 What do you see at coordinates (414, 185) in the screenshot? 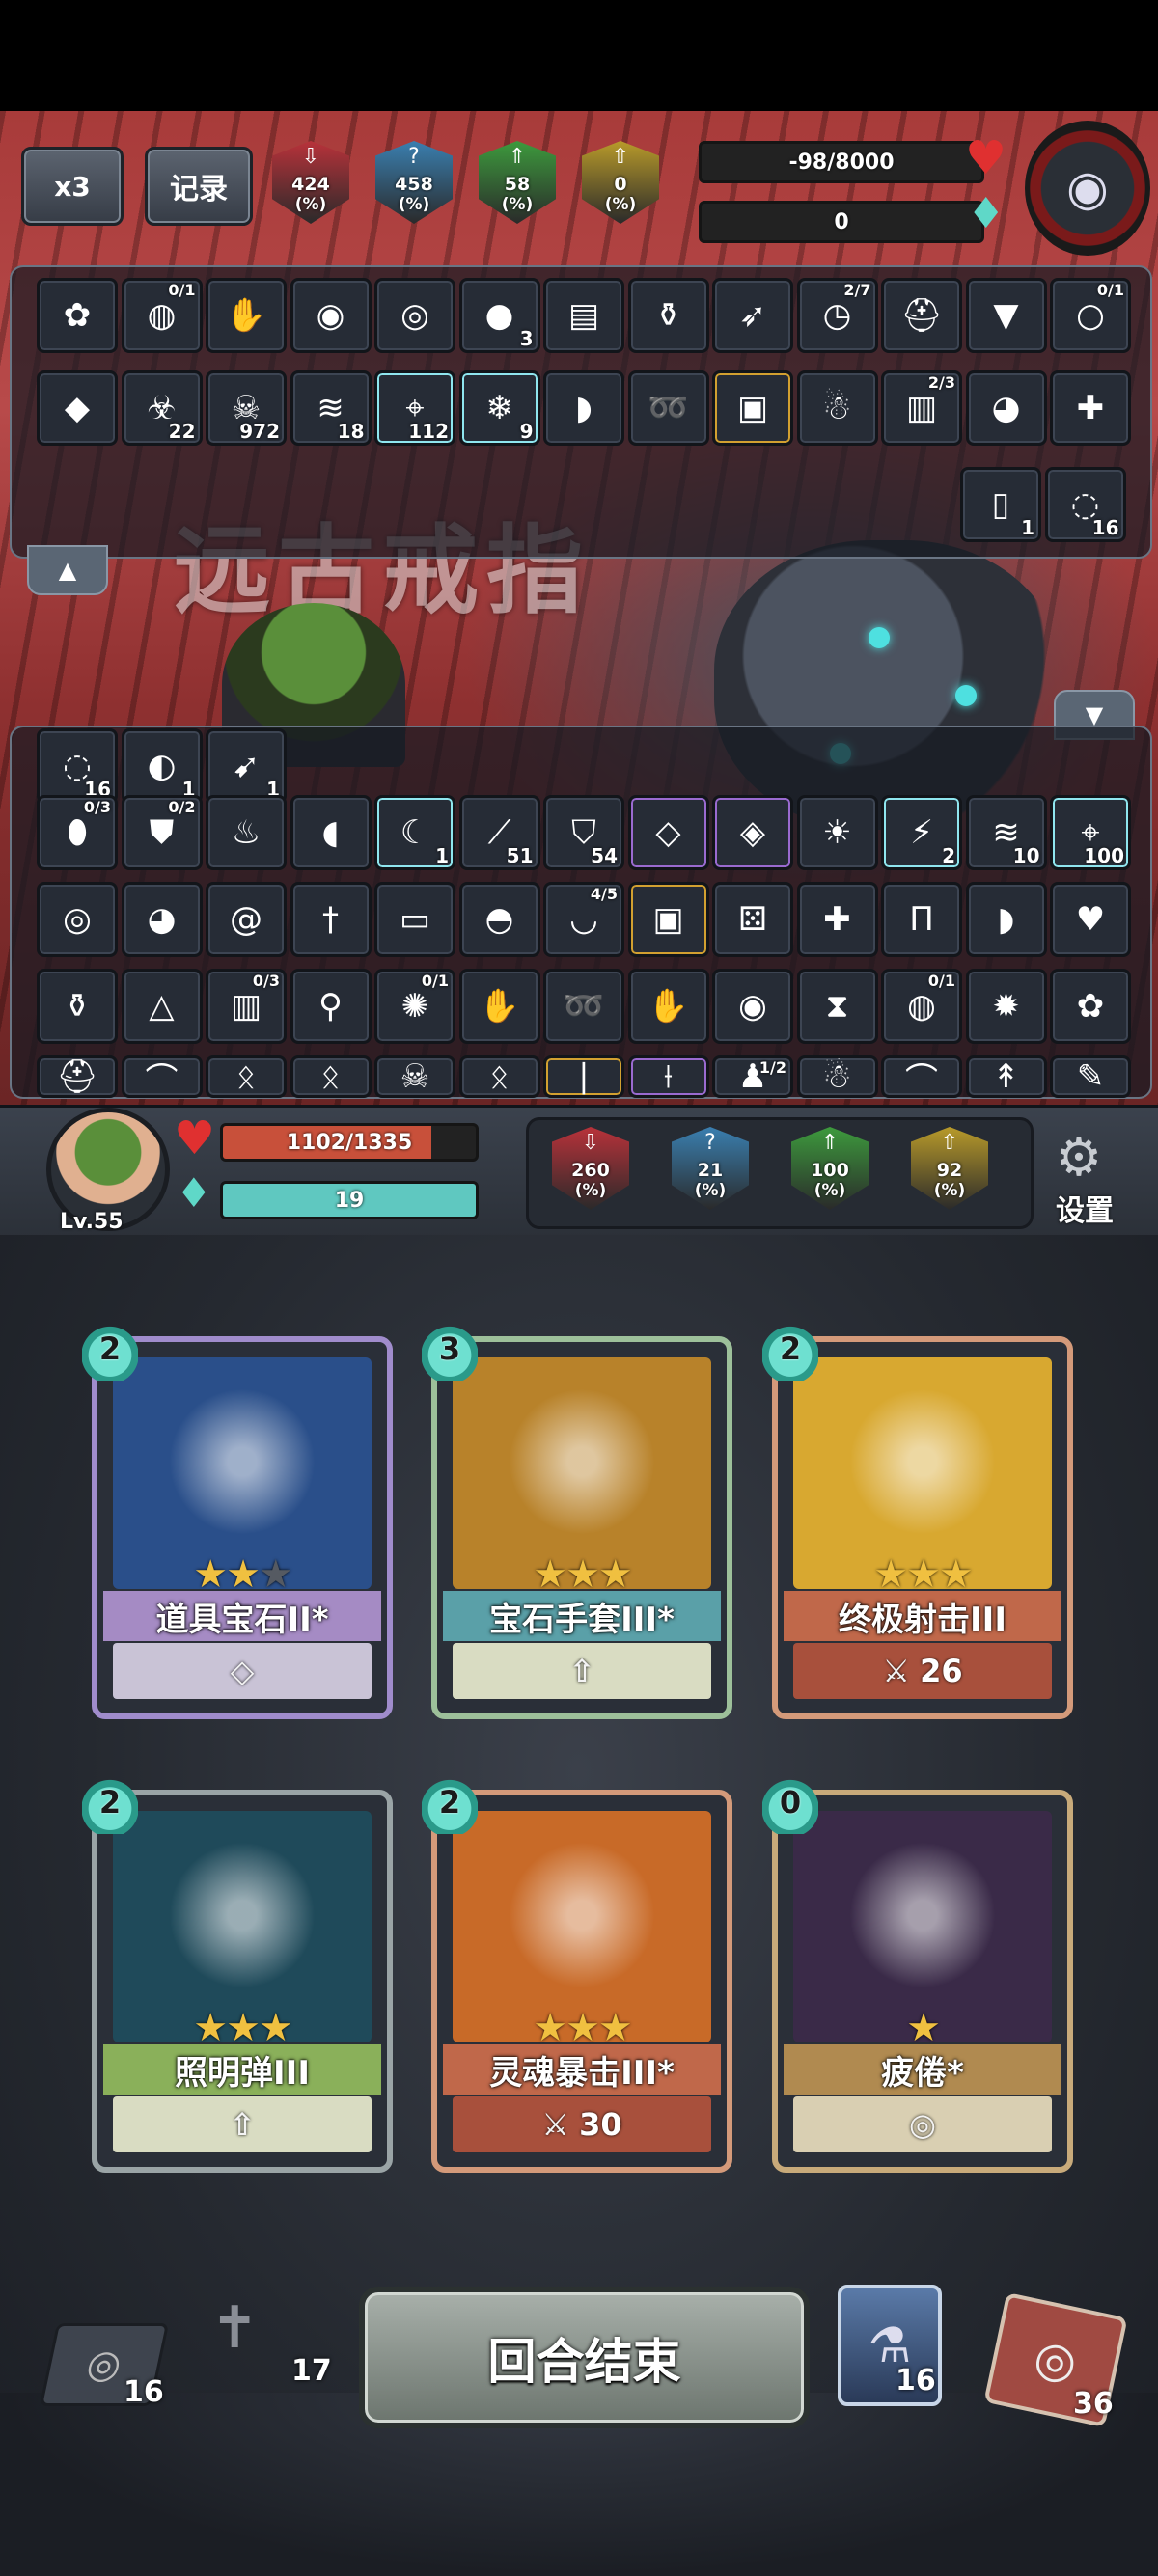
I see `stat-badge: ? 458 (%)` at bounding box center [414, 185].